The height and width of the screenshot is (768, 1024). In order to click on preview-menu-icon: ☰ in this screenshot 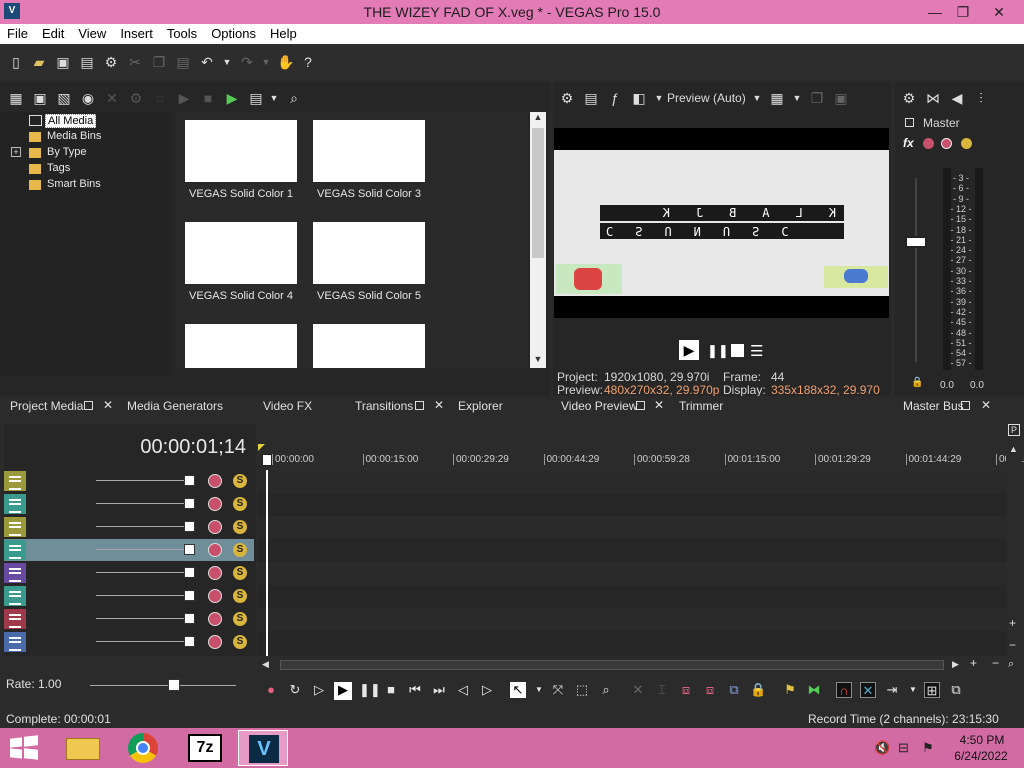, I will do `click(756, 351)`.